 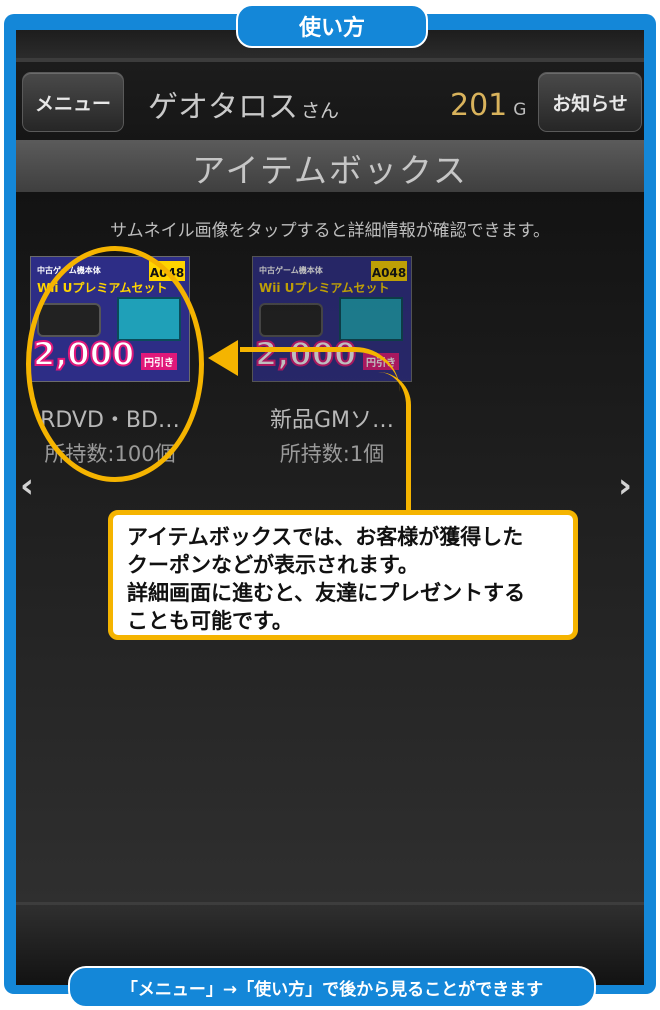 What do you see at coordinates (590, 102) in the screenshot?
I see `notice-button: お知らせ` at bounding box center [590, 102].